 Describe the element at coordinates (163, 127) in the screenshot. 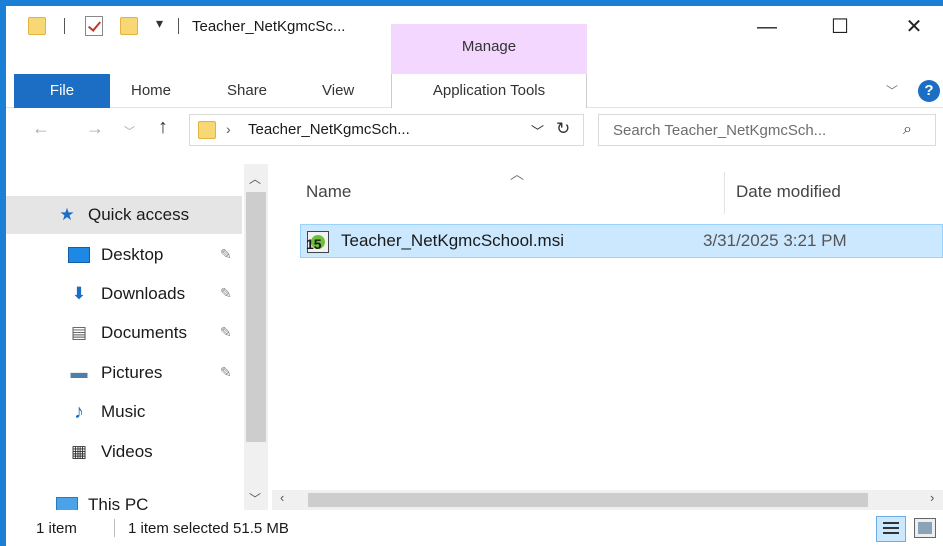

I see `up-arrow-icon: ↑` at that location.